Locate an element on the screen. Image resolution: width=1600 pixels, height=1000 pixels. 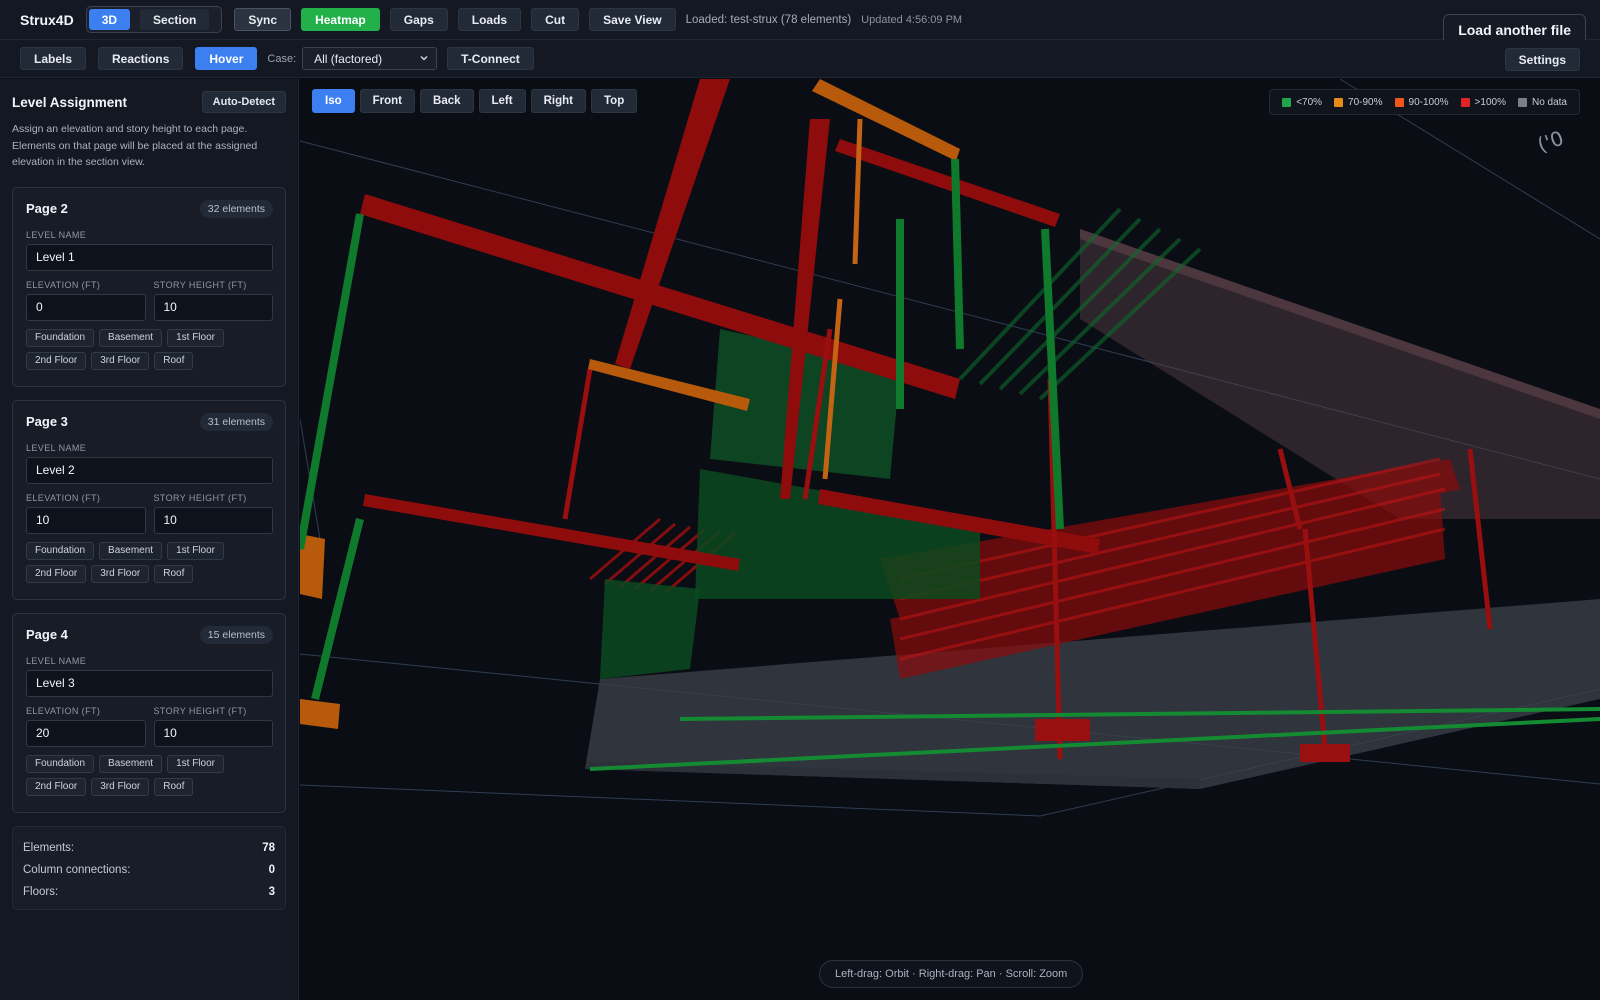
level-name-input: Level 1 is located at coordinates (149, 257).